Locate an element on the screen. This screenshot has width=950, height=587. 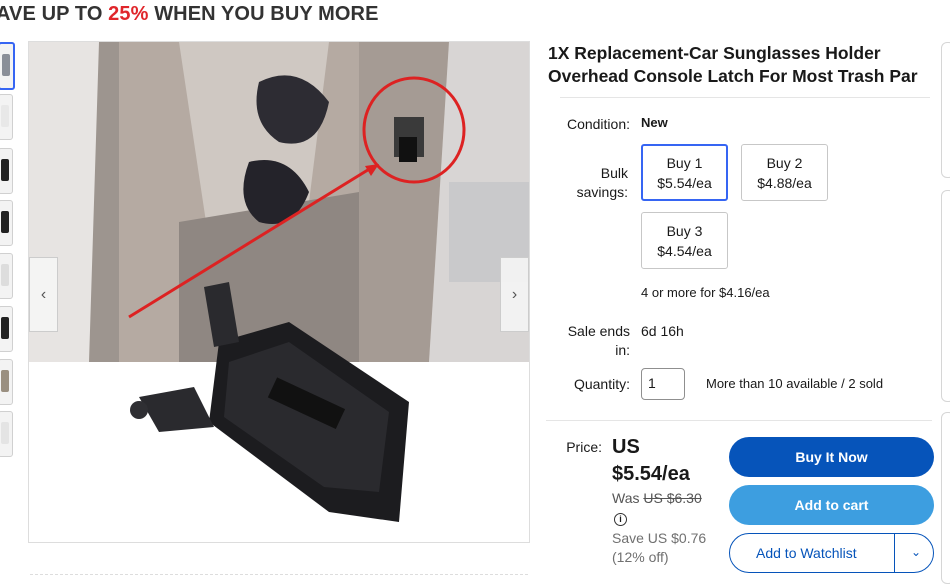
gallery-next-button: › is located at coordinates (514, 294).